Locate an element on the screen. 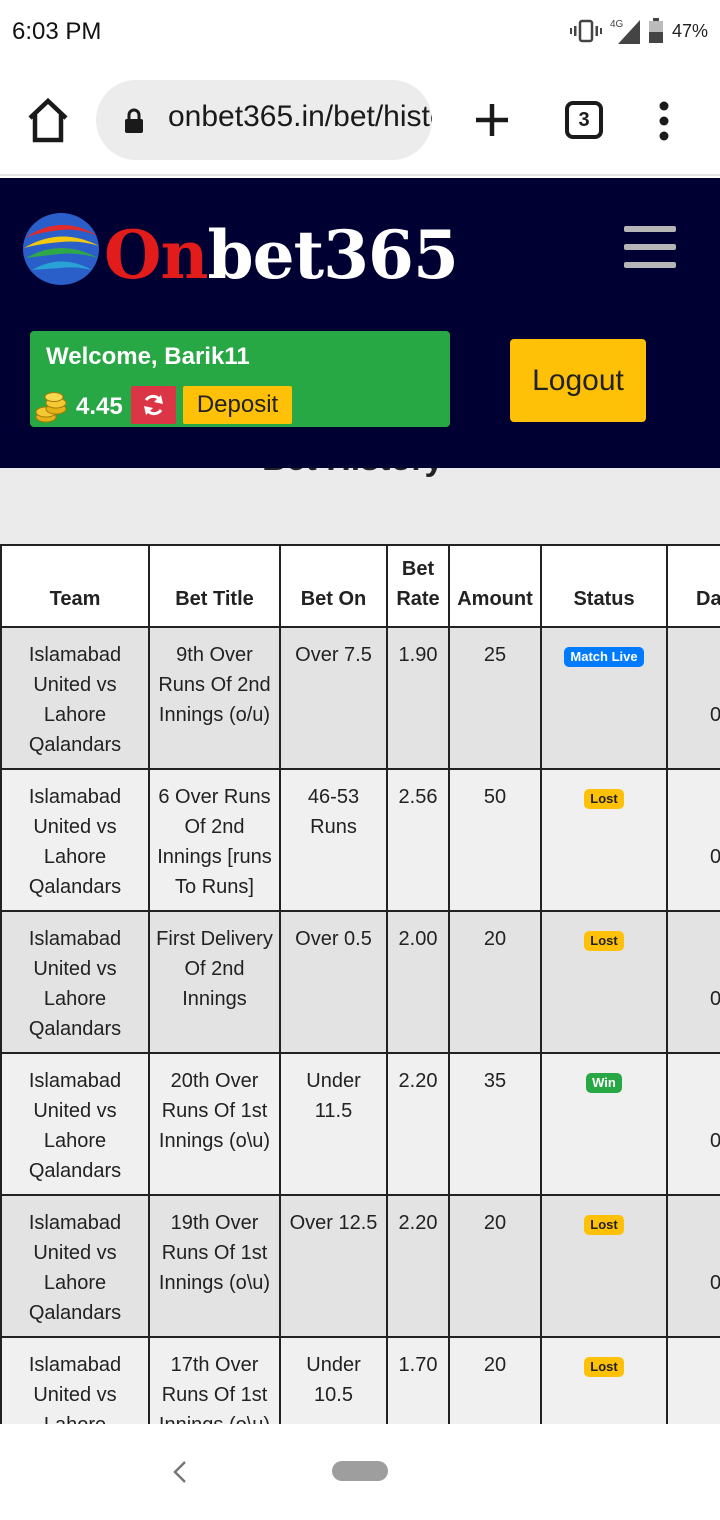  signal-icon: 4G is located at coordinates (625, 31).